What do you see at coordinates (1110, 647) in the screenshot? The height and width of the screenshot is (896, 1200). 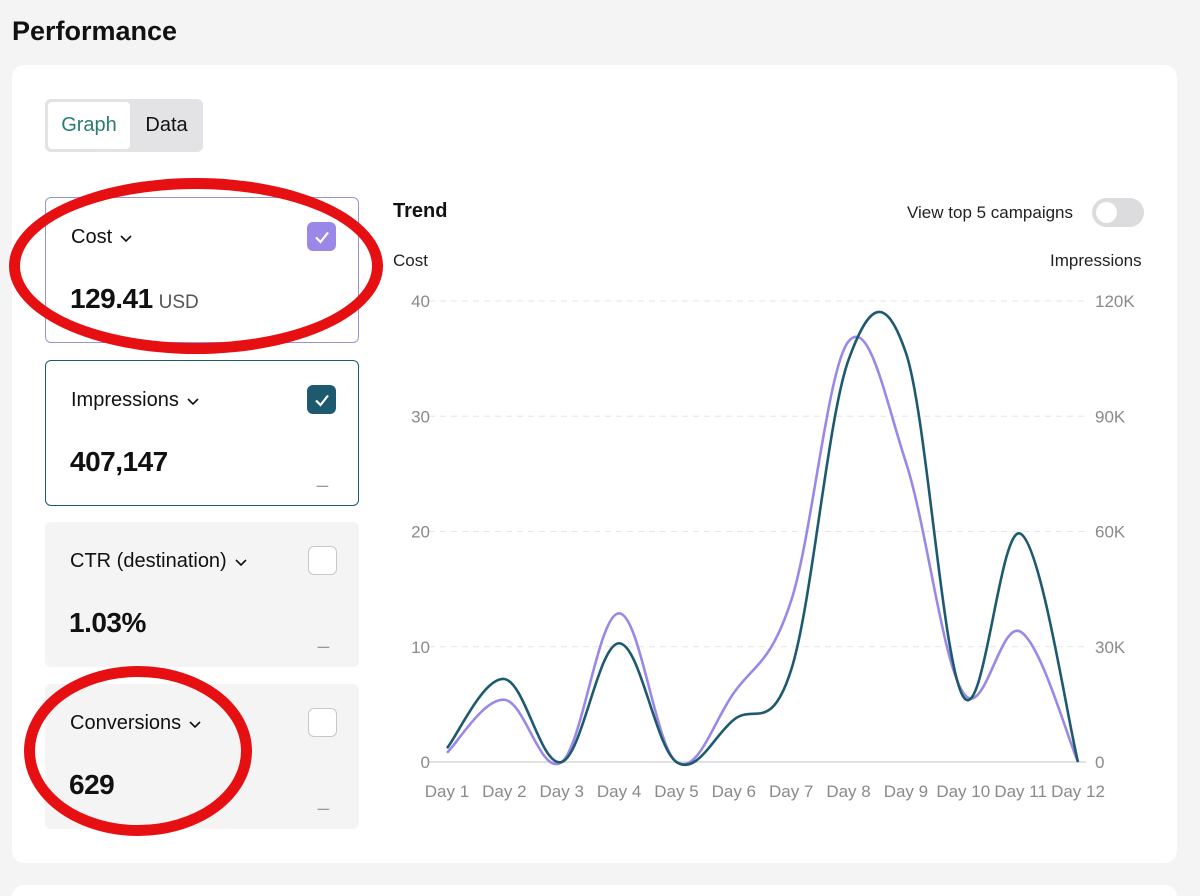 I see `y-right-tick-label: 30K` at bounding box center [1110, 647].